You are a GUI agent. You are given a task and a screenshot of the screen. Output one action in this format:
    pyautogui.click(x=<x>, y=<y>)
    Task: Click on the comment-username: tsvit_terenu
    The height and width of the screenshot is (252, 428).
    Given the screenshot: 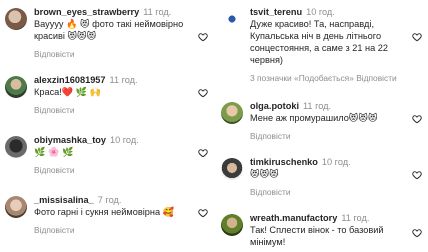 What is the action you would take?
    pyautogui.click(x=276, y=12)
    